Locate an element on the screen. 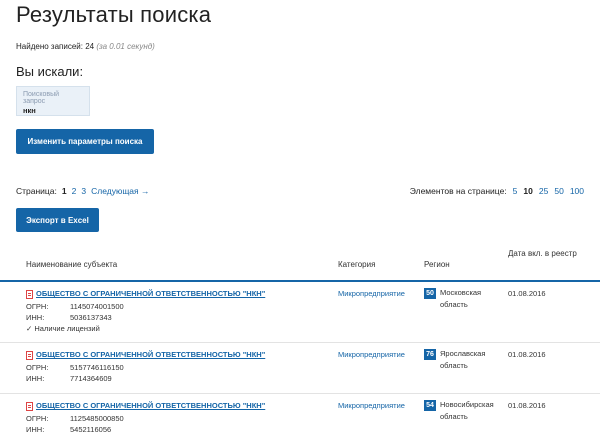 The width and height of the screenshot is (600, 438). per-page-25: 25 is located at coordinates (543, 191).